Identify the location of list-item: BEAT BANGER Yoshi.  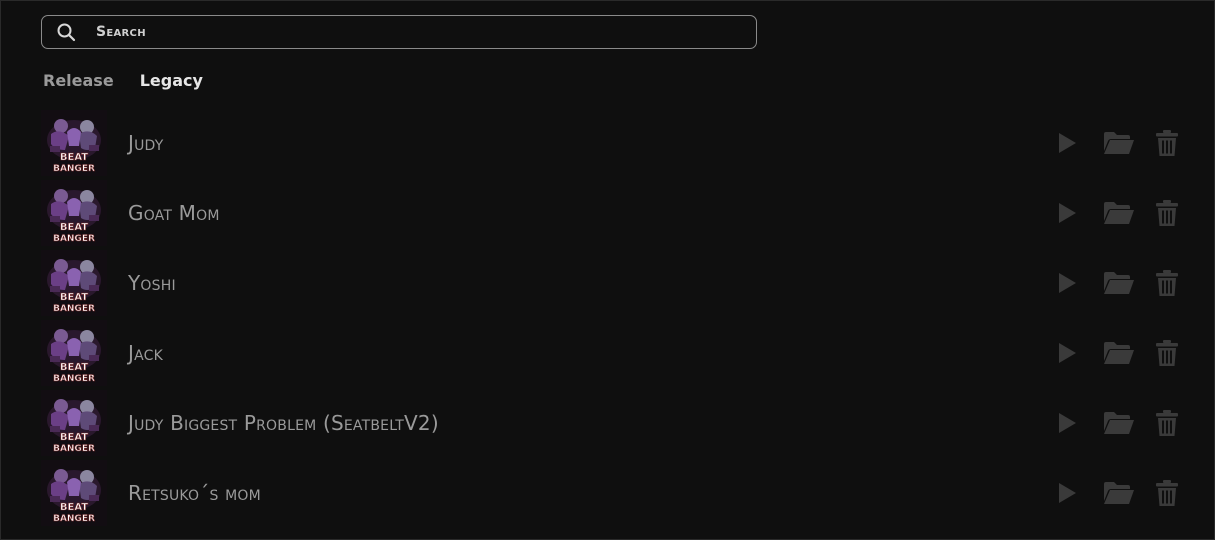
(616, 283).